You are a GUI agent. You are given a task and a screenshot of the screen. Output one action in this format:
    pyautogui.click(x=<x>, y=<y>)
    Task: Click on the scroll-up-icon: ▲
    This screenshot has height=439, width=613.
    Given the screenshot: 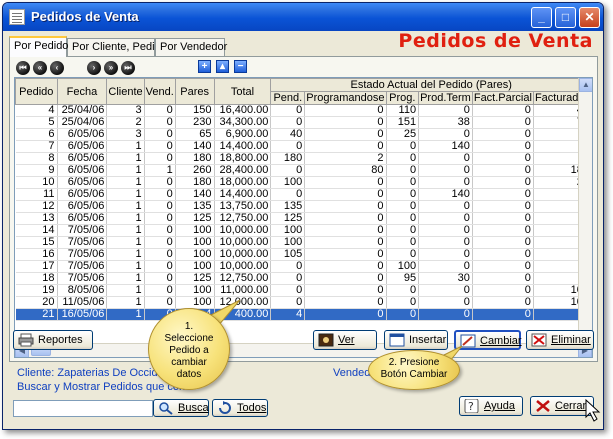 What is the action you would take?
    pyautogui.click(x=585, y=85)
    